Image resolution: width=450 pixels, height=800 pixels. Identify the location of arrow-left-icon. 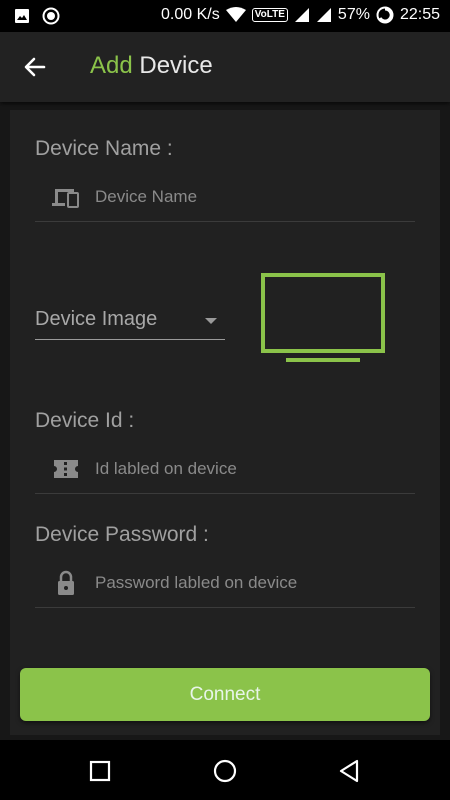
(35, 67).